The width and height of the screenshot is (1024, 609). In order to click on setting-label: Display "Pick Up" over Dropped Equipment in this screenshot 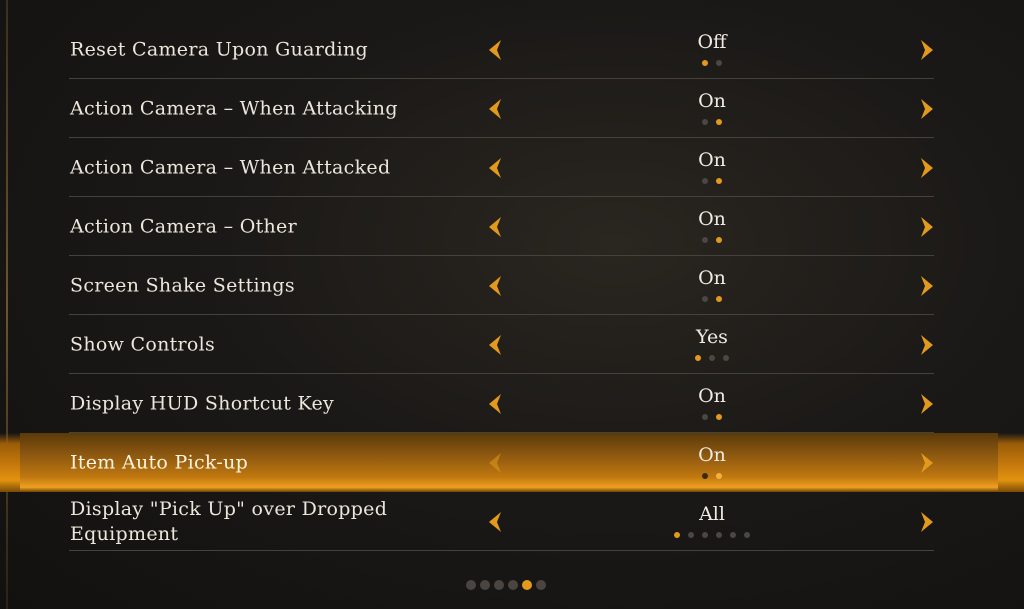, I will do `click(229, 521)`.